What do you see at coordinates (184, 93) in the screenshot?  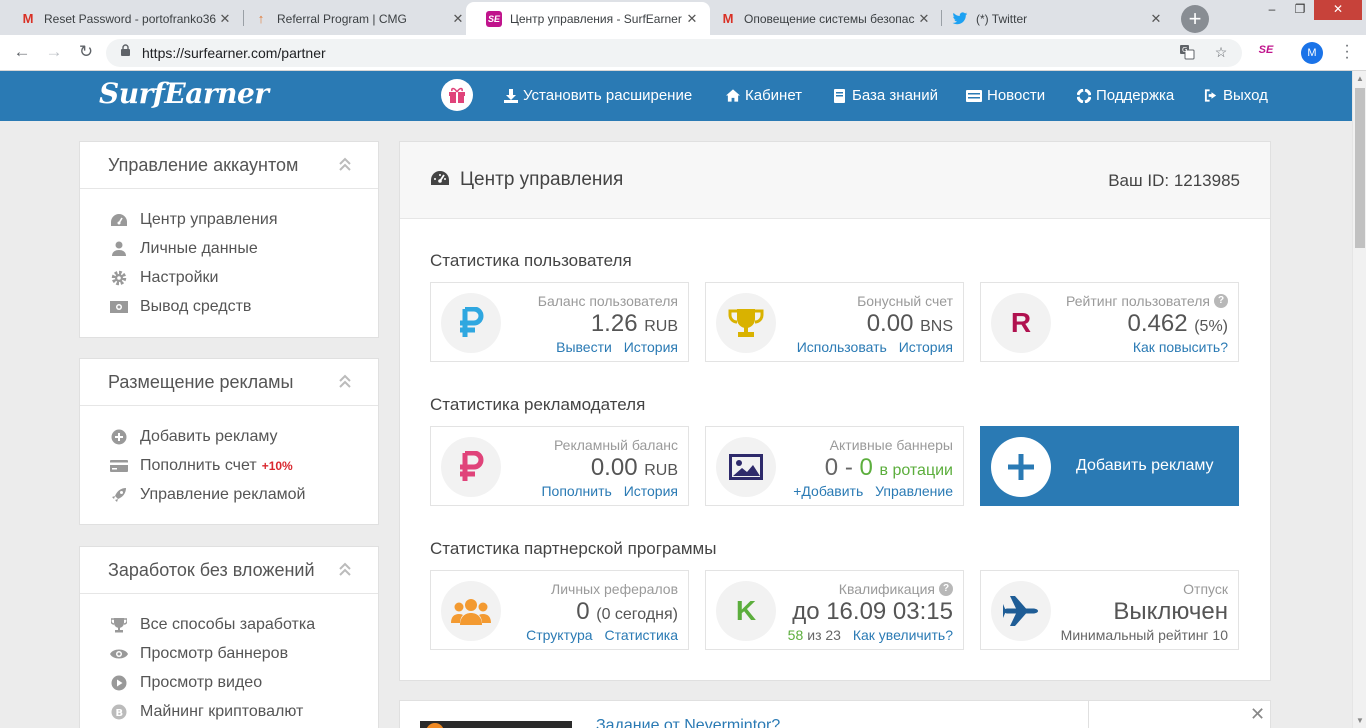 I see `site-logo: SurfEarner` at bounding box center [184, 93].